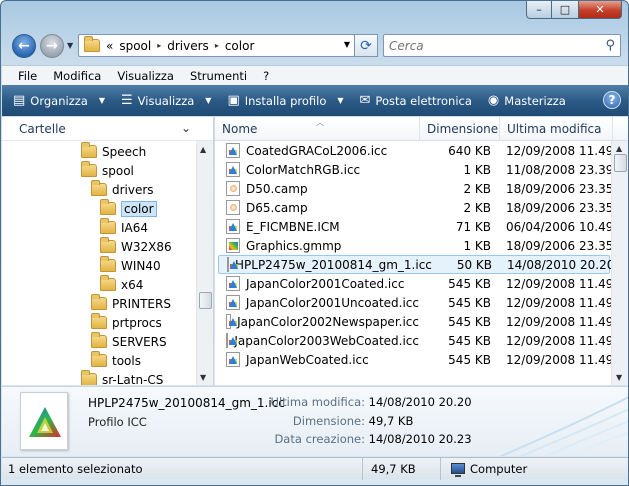  I want to click on details-modified-value: 14/08/2010 20.20, so click(420, 402).